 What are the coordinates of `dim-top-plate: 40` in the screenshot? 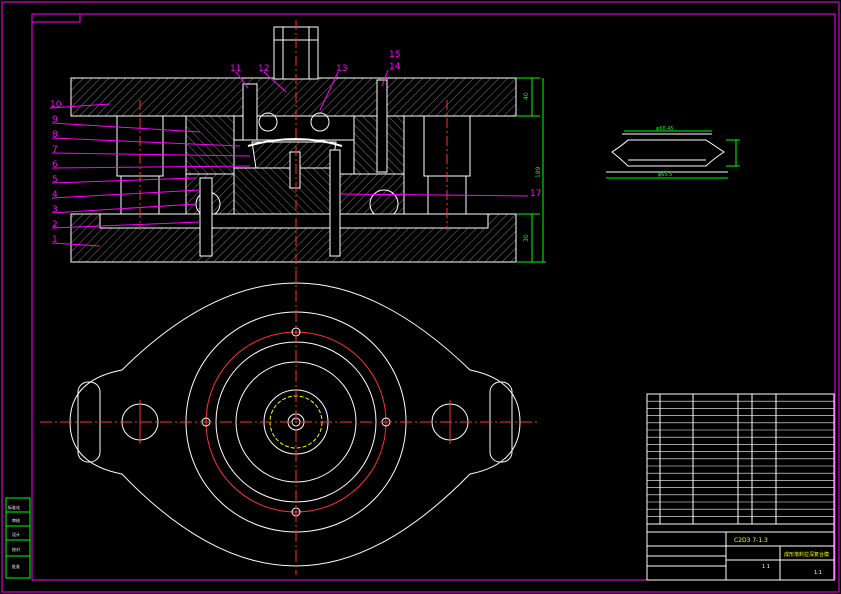 It's located at (526, 96).